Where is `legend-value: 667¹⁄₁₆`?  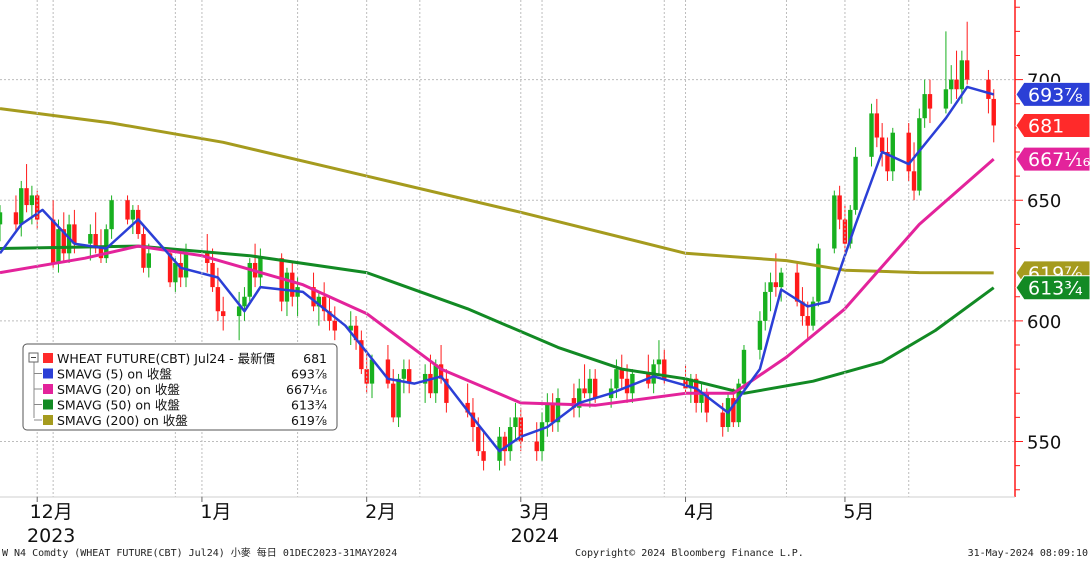 legend-value: 667¹⁄₁₆ is located at coordinates (306, 389).